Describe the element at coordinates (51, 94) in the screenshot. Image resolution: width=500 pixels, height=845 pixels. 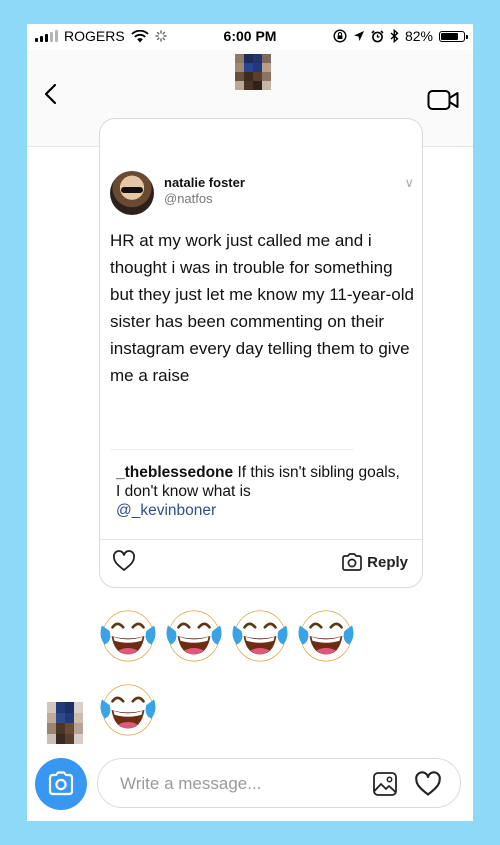
I see `back-chevron-icon` at that location.